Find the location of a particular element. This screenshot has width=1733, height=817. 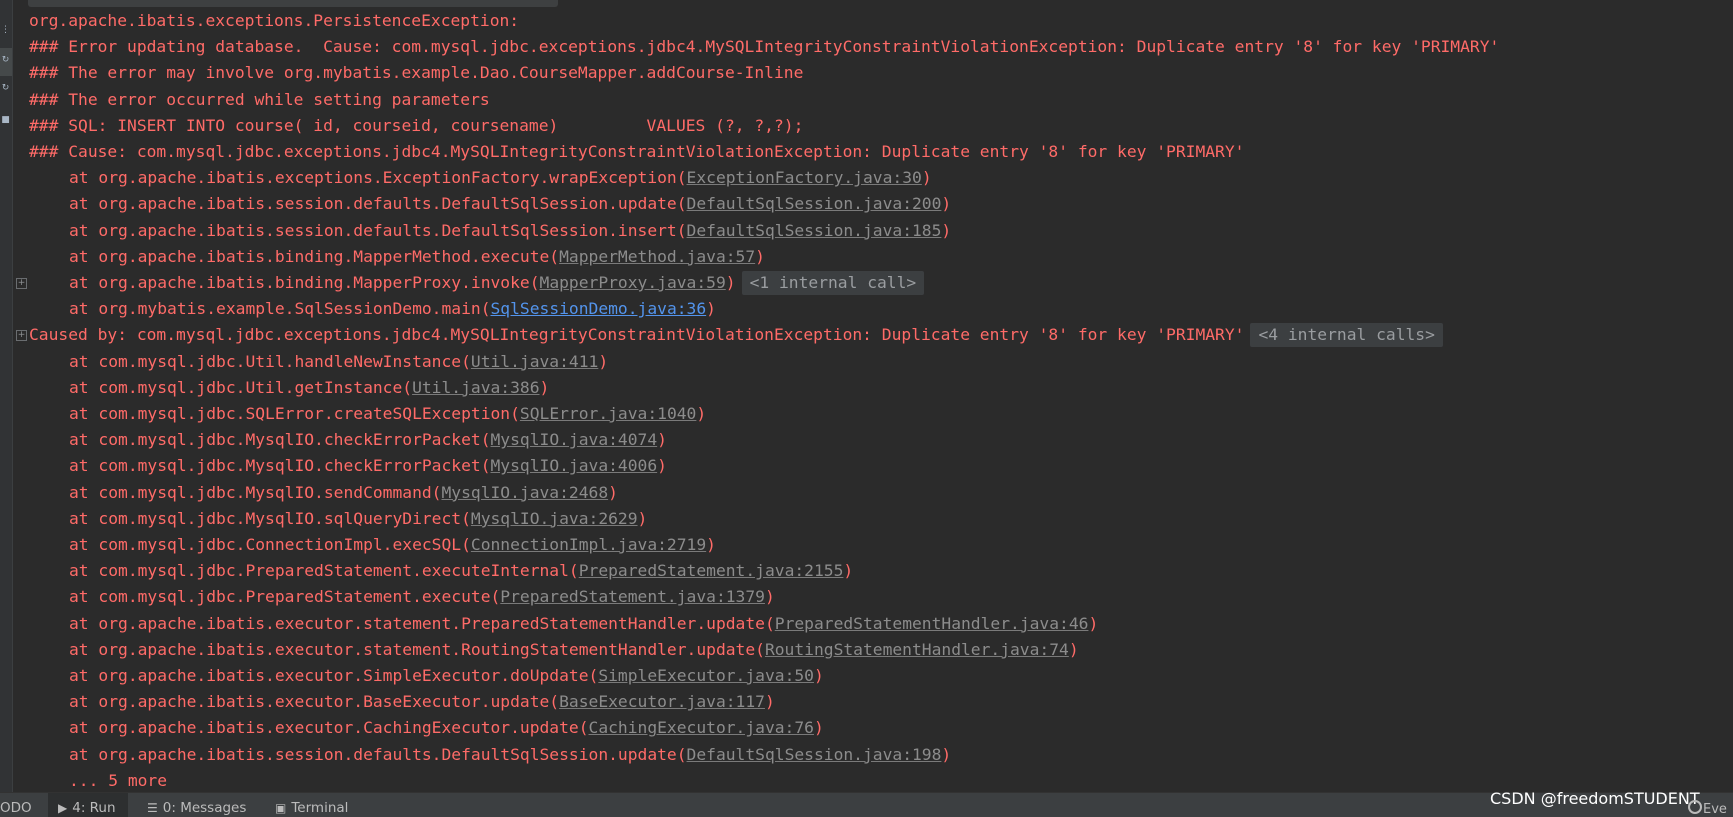

rerun-icon: ↻ is located at coordinates (5, 60).